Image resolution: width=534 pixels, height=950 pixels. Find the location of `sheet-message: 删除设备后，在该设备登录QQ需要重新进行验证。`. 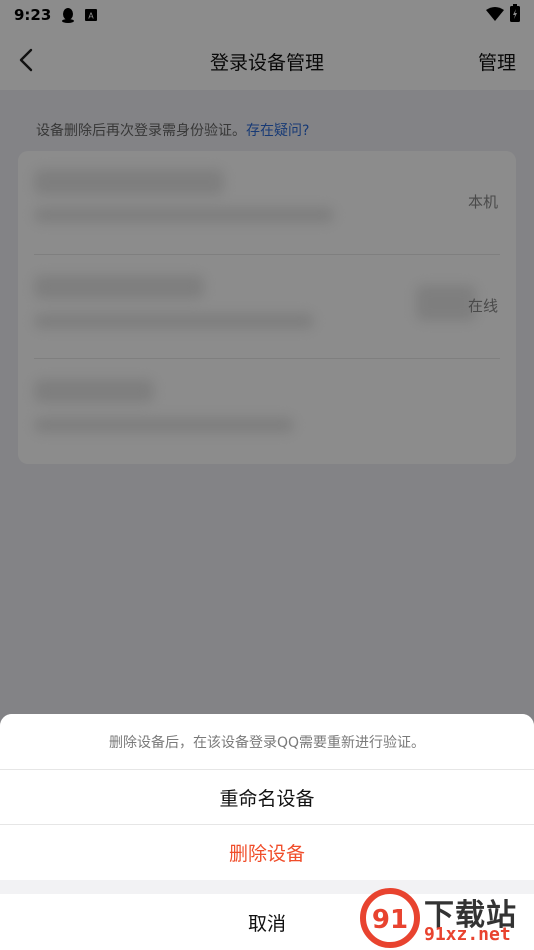

sheet-message: 删除设备后，在该设备登录QQ需要重新进行验证。 is located at coordinates (267, 742).